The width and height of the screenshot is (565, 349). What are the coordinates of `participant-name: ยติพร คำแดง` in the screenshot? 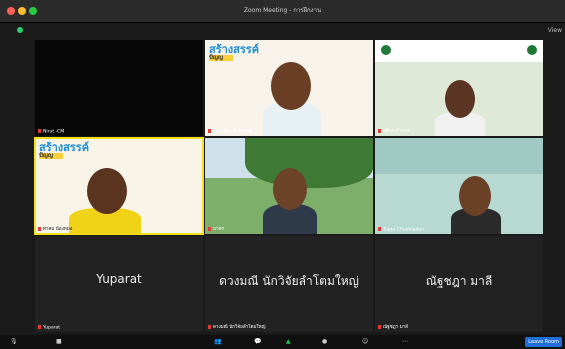 It's located at (393, 130).